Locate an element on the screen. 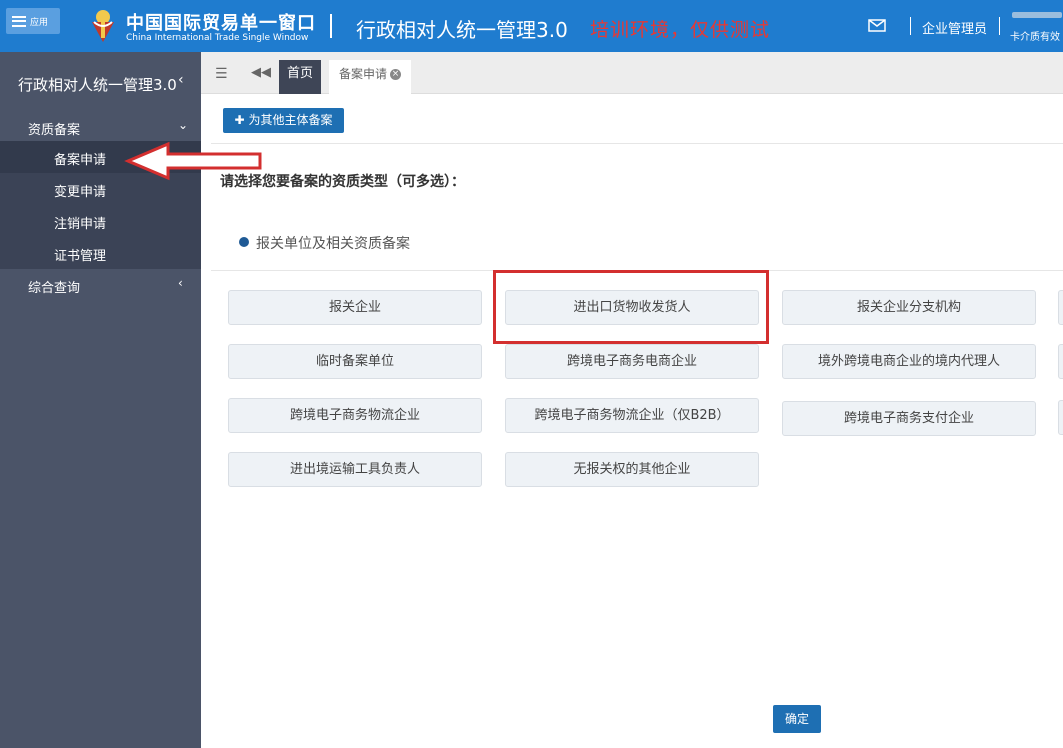 Image resolution: width=1063 pixels, height=748 pixels. type-customs-broker: 报关企业 is located at coordinates (355, 307).